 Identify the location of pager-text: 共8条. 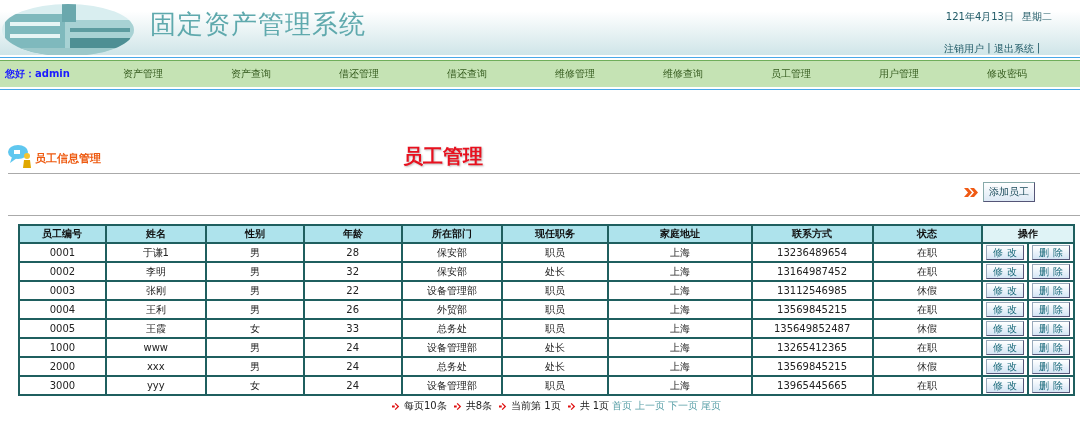
(479, 406).